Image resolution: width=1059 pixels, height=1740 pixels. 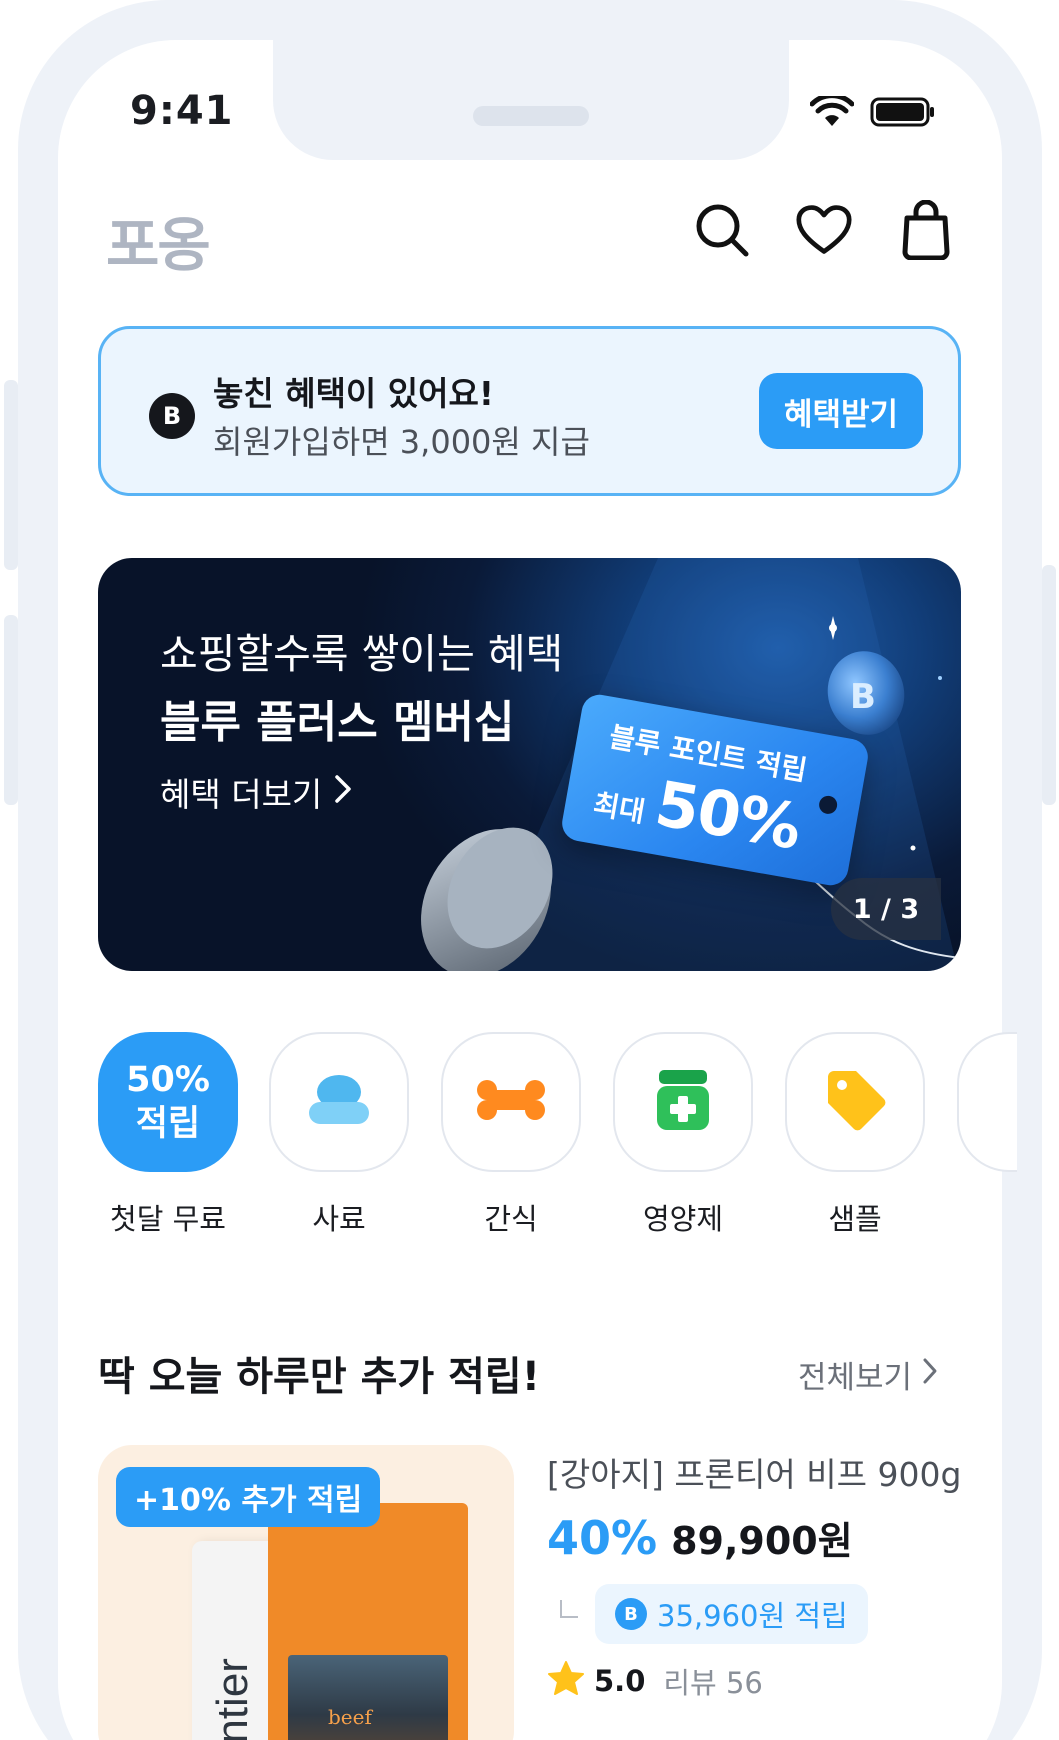 I want to click on shopping-bag-icon, so click(x=926, y=230).